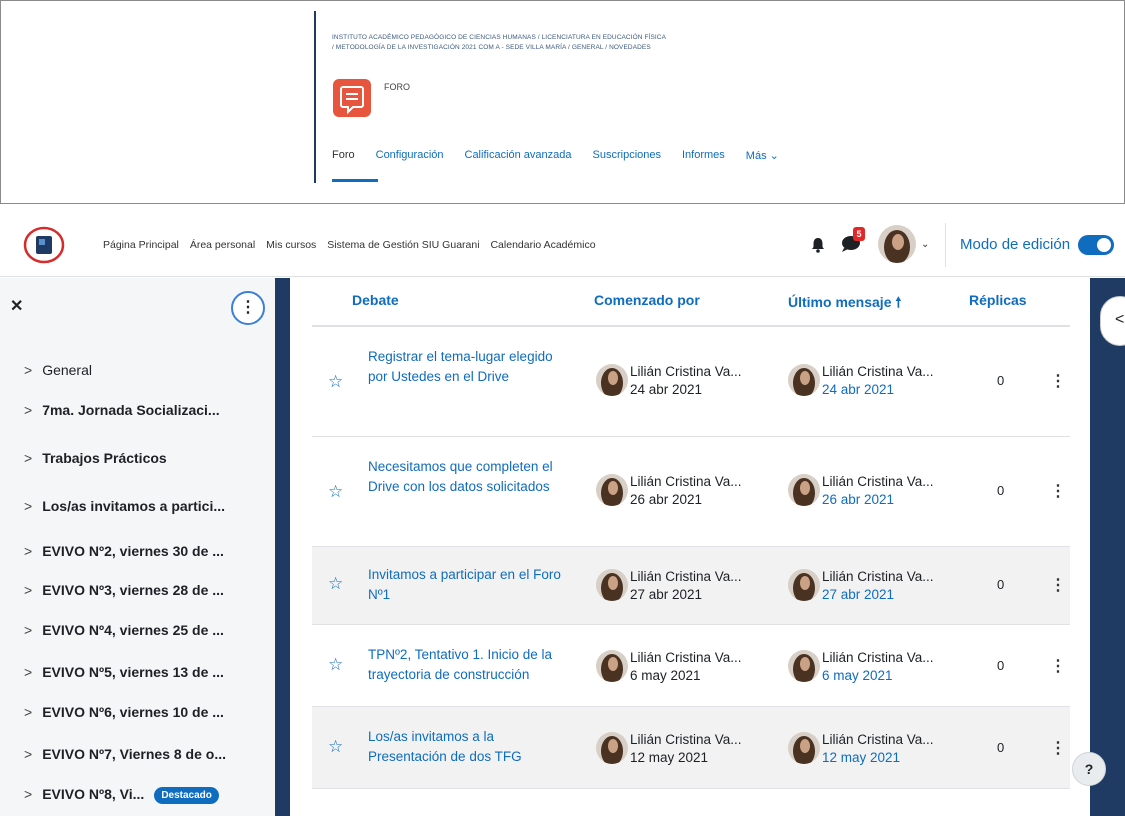  I want to click on last-post-date-link: 26 abr 2021, so click(878, 500).